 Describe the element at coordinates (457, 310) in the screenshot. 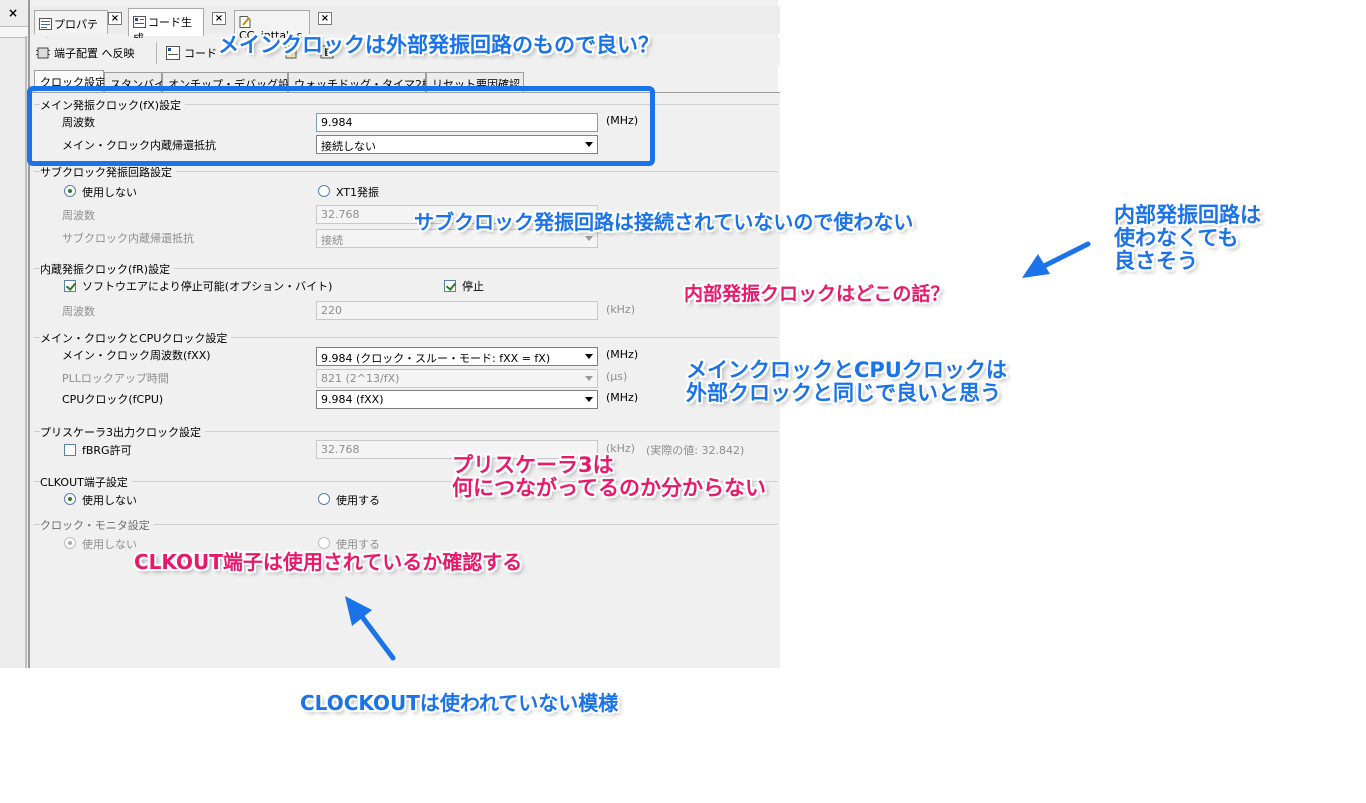

I see `internal-osc-freq-input: 220` at that location.